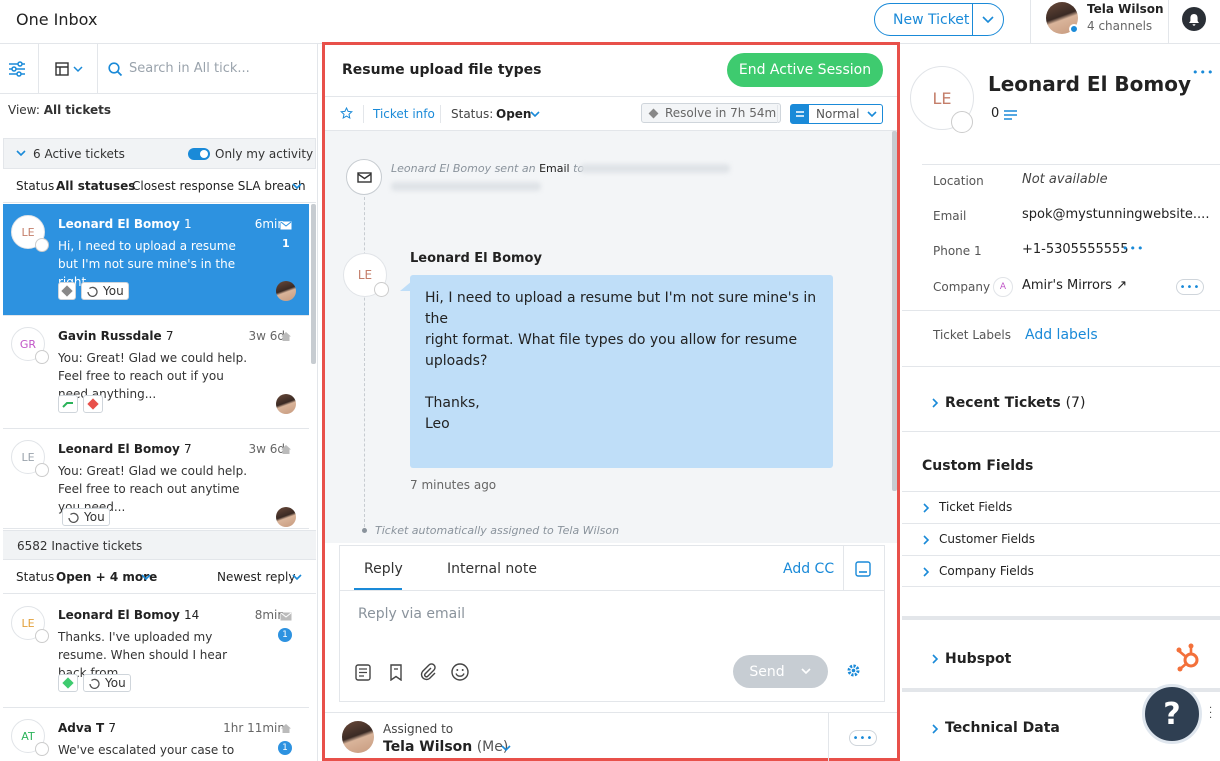  I want to click on recent-tickets-title: Recent Tickets, so click(1003, 403).